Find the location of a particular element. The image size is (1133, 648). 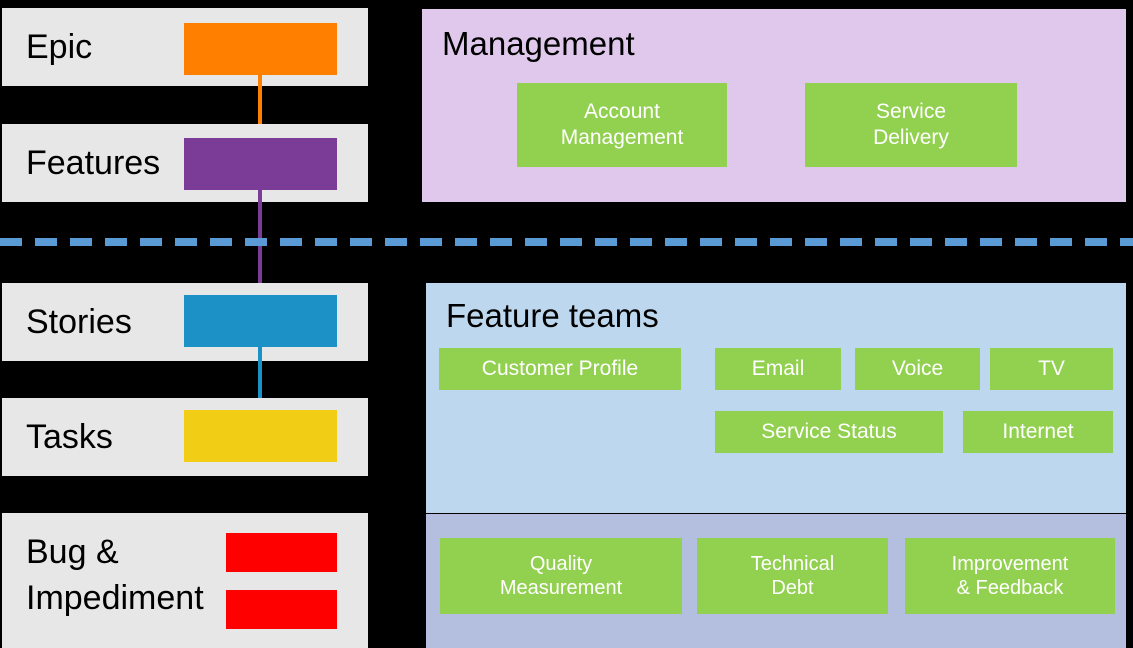

feature-team-customer-profile: Customer Profile is located at coordinates (560, 369).